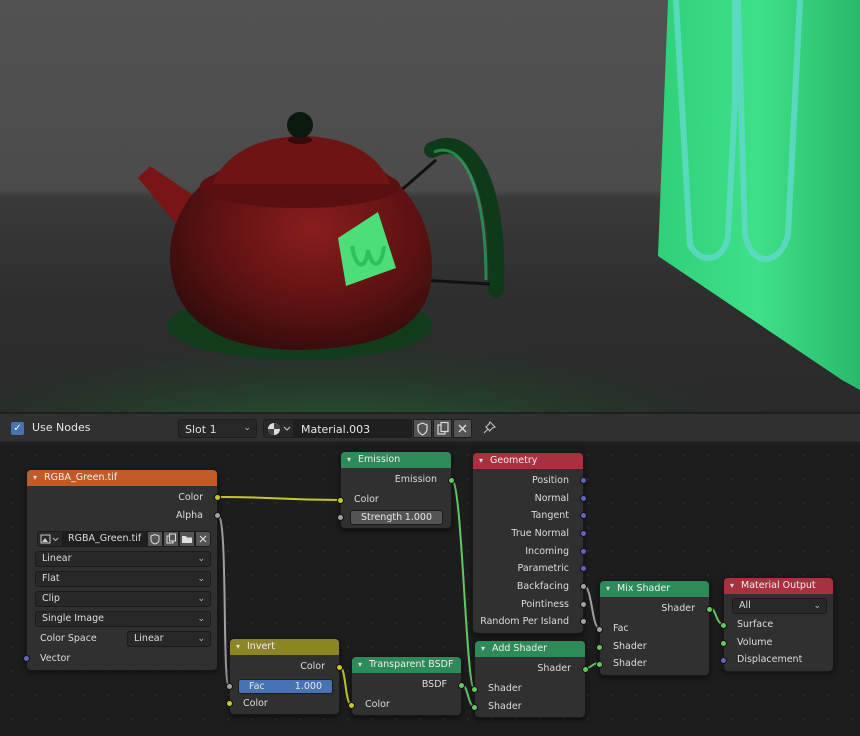 This screenshot has height=736, width=860. I want to click on image-name-field: RGBA_Green.tif, so click(105, 539).